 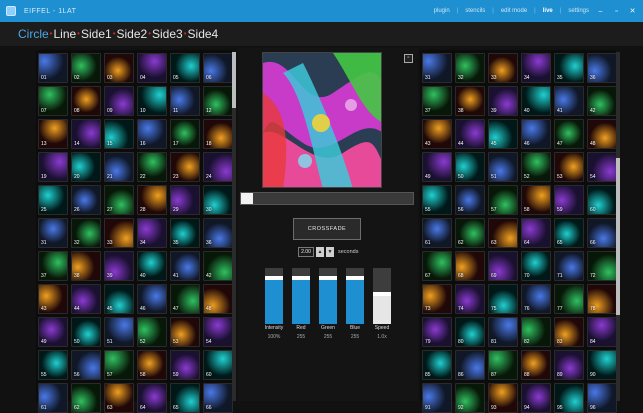 I want to click on right-clip-tile: 41, so click(x=569, y=101).